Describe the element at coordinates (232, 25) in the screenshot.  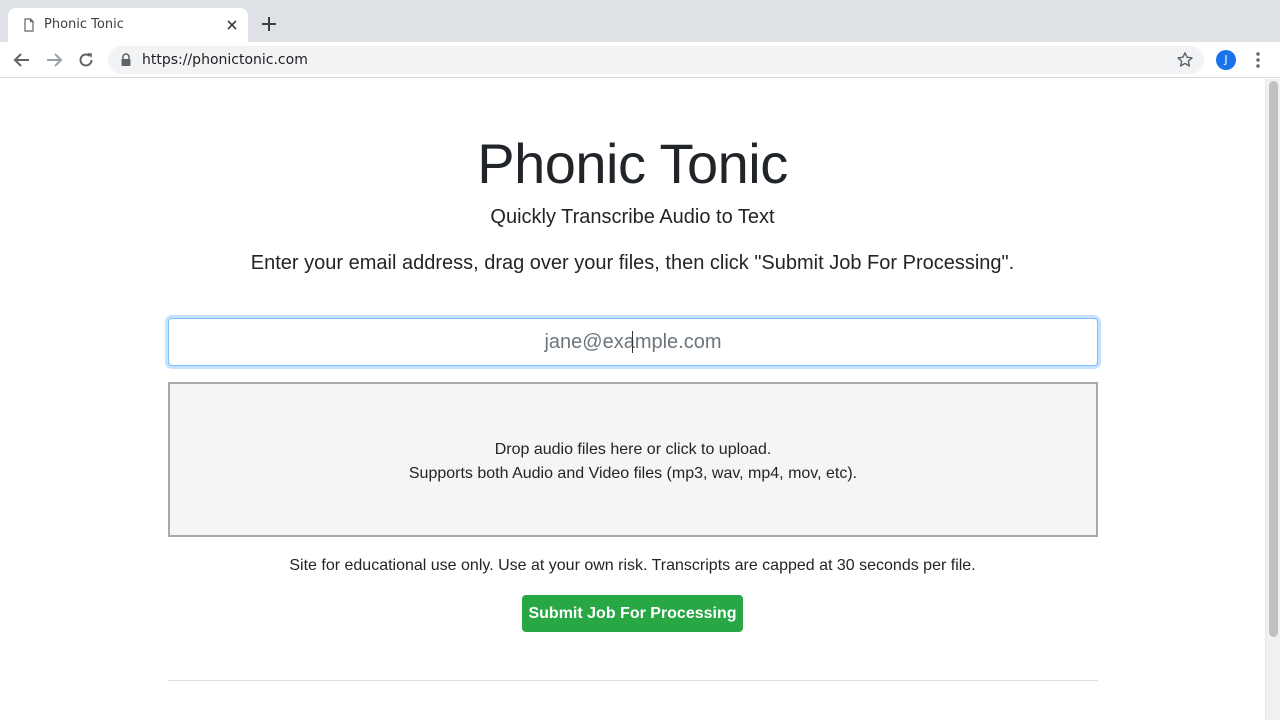
I see `close-icon` at that location.